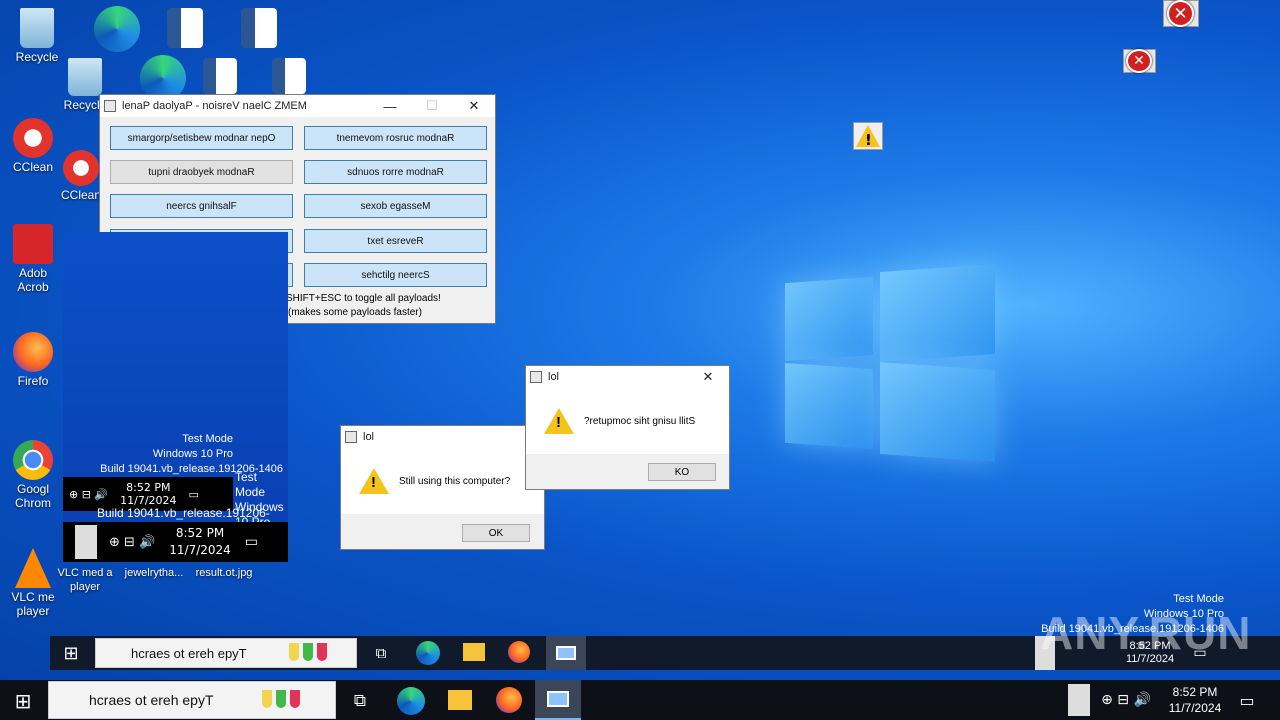 The image size is (1280, 720). I want to click on payload-button-reverse-text: txet esreveR, so click(395, 241).